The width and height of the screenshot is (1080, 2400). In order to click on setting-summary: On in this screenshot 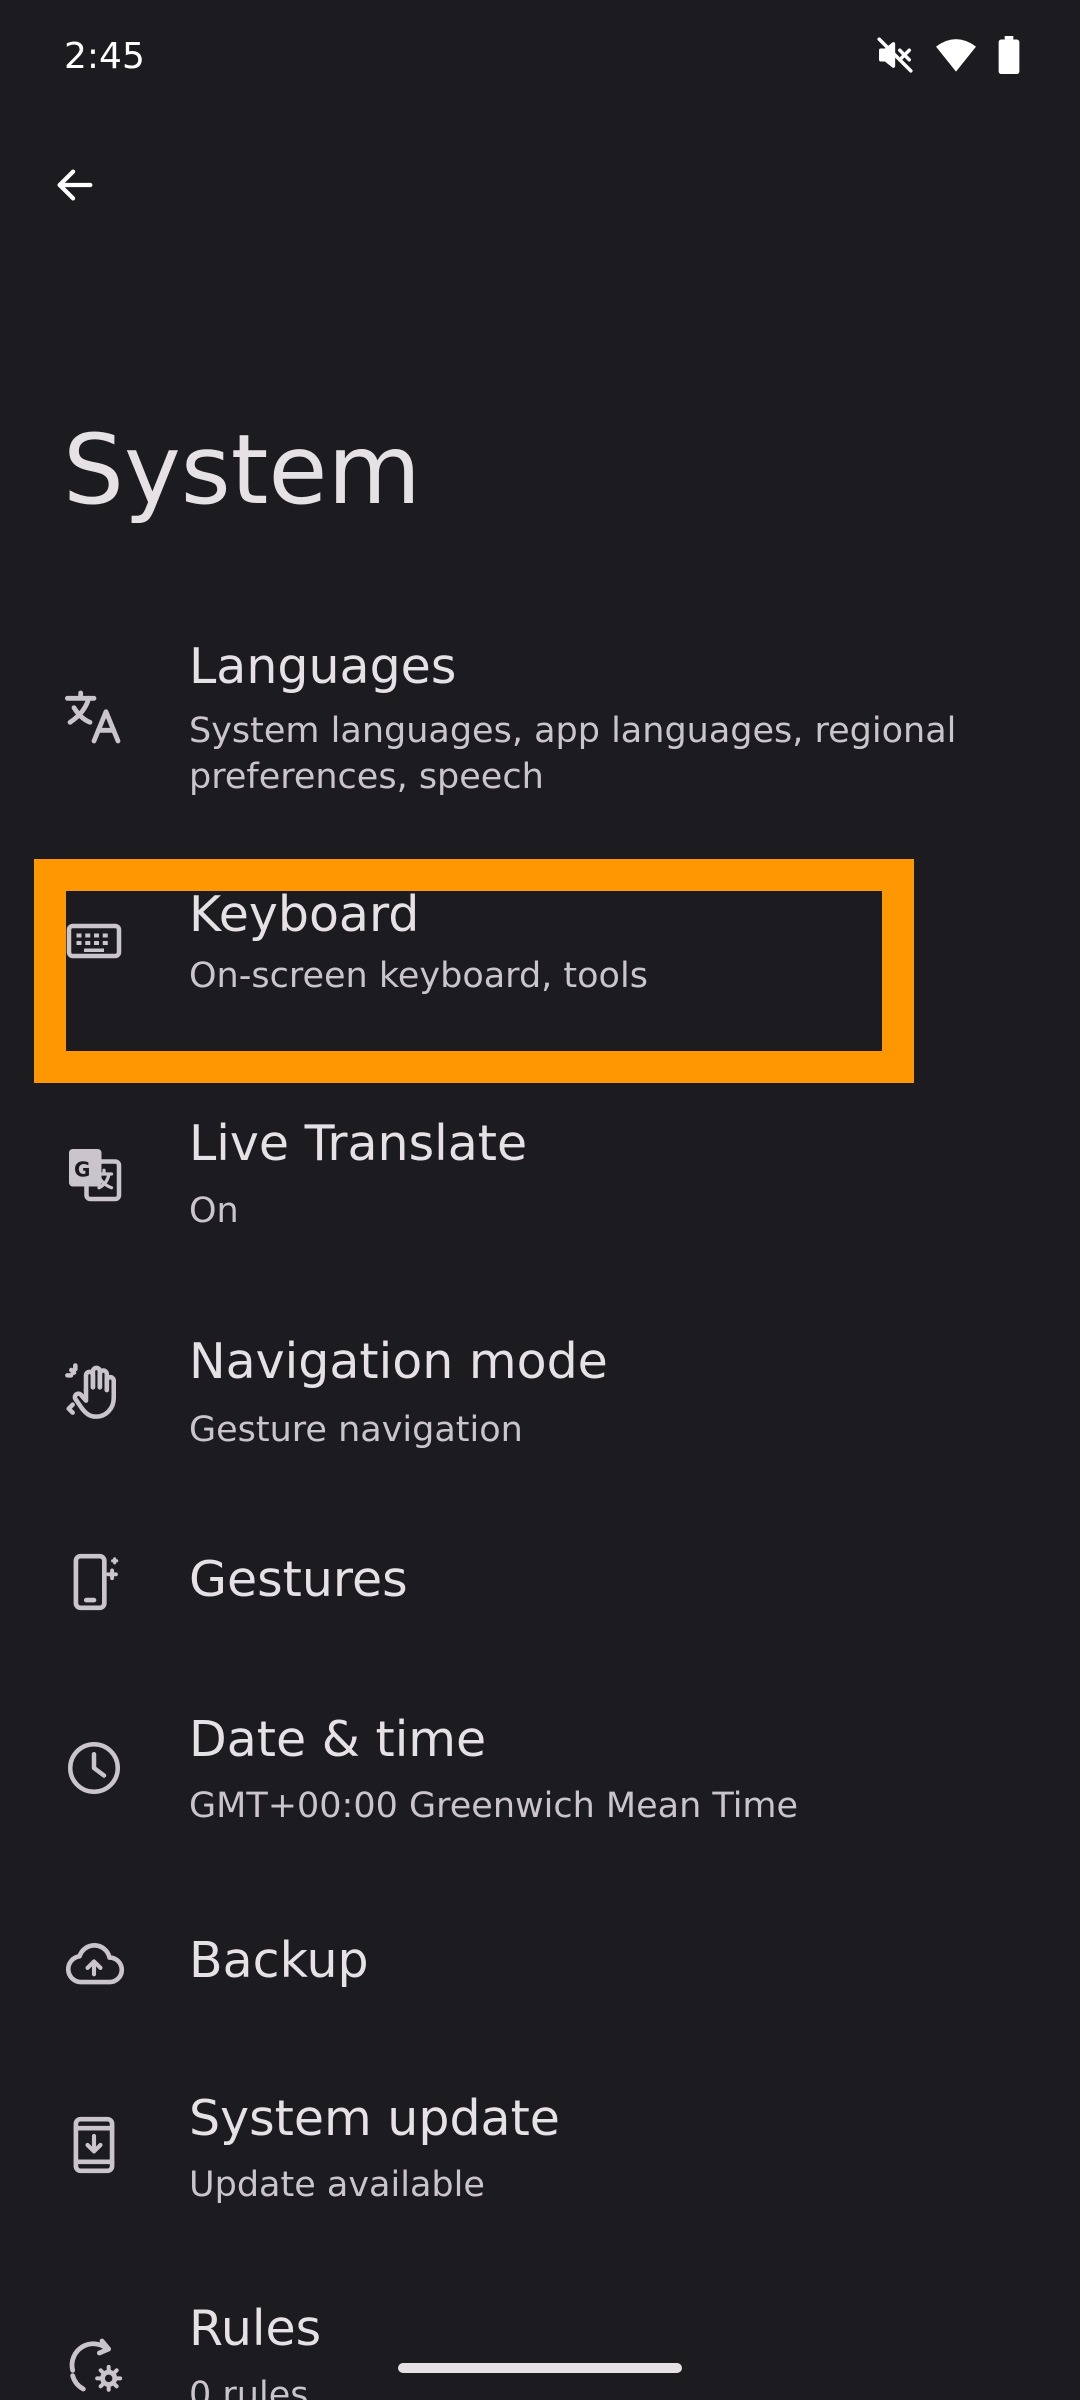, I will do `click(214, 1211)`.